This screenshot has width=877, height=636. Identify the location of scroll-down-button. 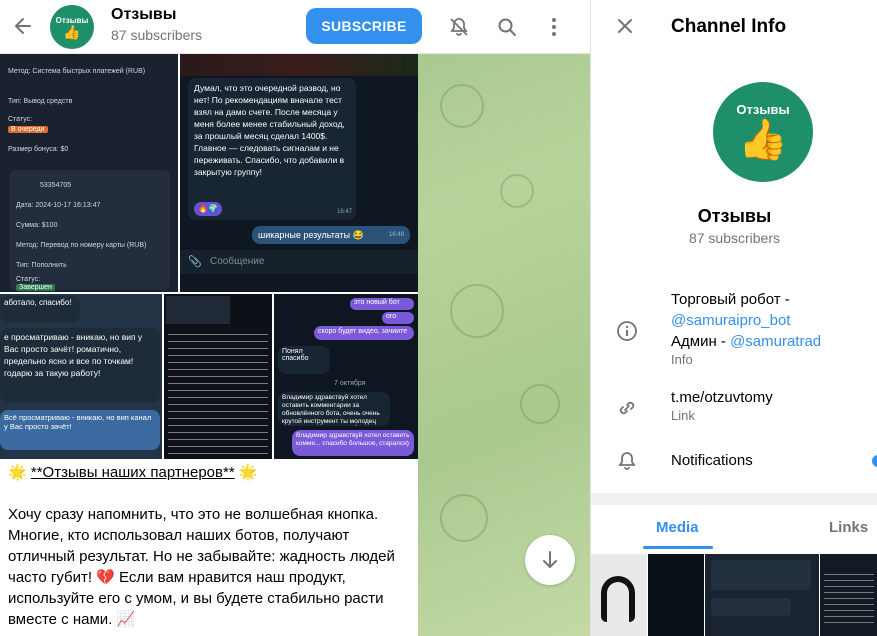
(550, 560).